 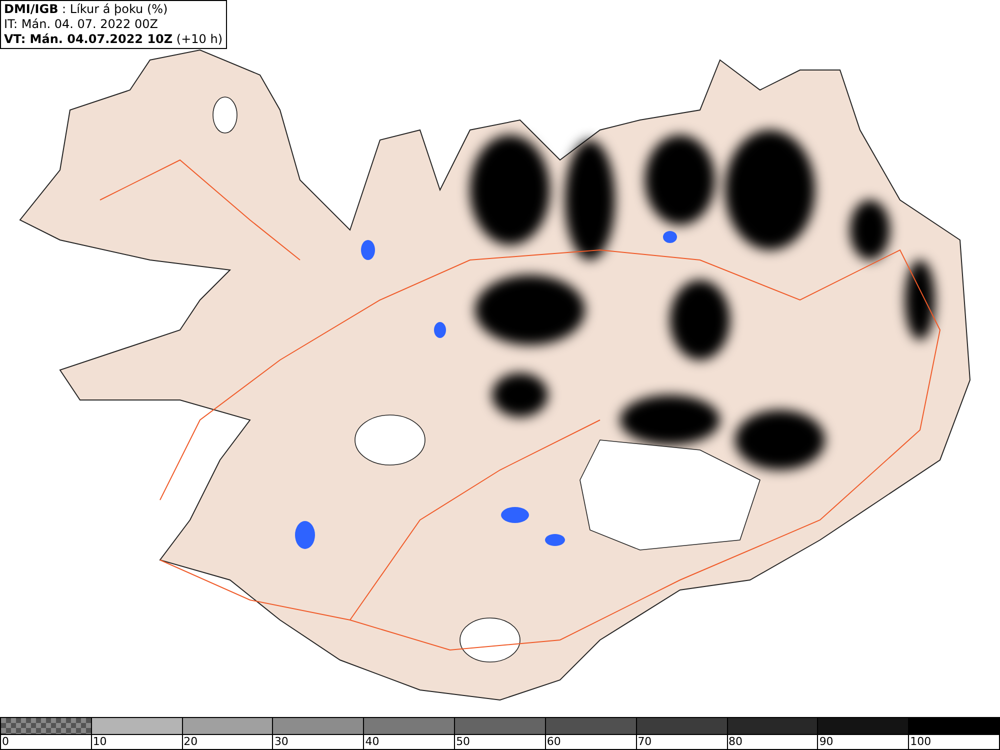 I want to click on scale-label: 80, so click(x=735, y=741).